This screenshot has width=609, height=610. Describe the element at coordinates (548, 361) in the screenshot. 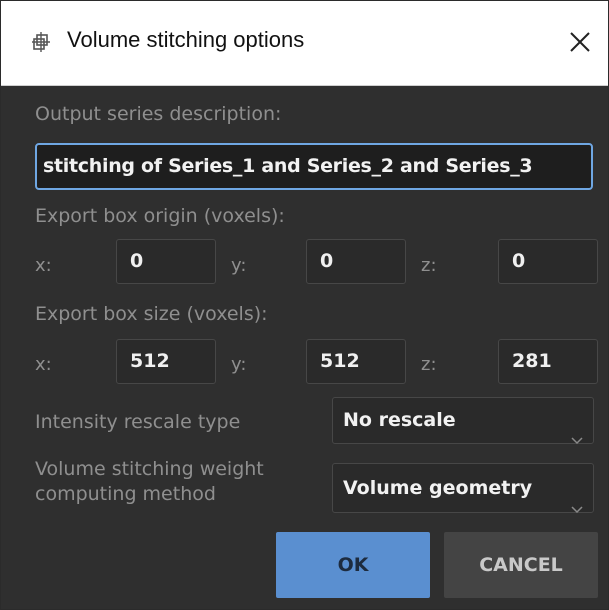

I see `size-z-input: 281` at that location.